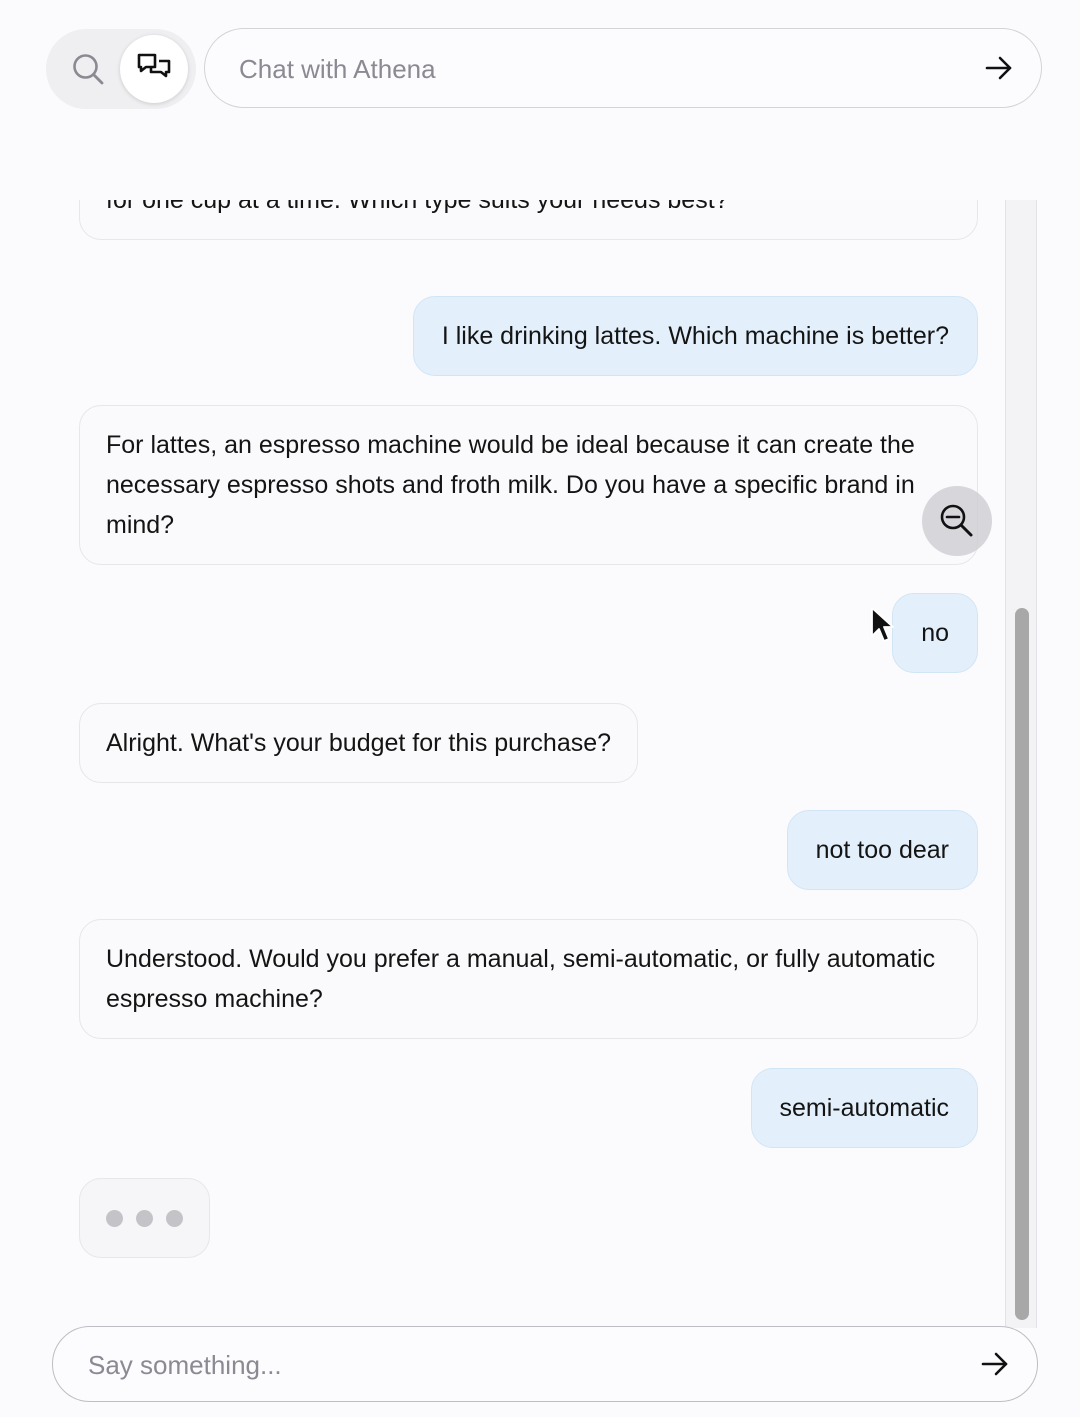 The width and height of the screenshot is (1080, 1417). Describe the element at coordinates (882, 624) in the screenshot. I see `mouse-pointer-icon` at that location.